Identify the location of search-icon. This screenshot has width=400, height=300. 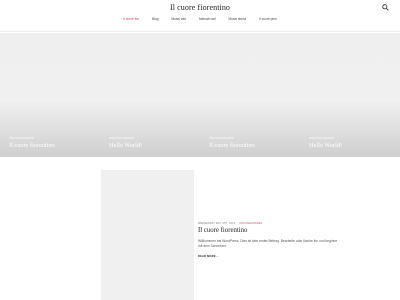
(385, 7).